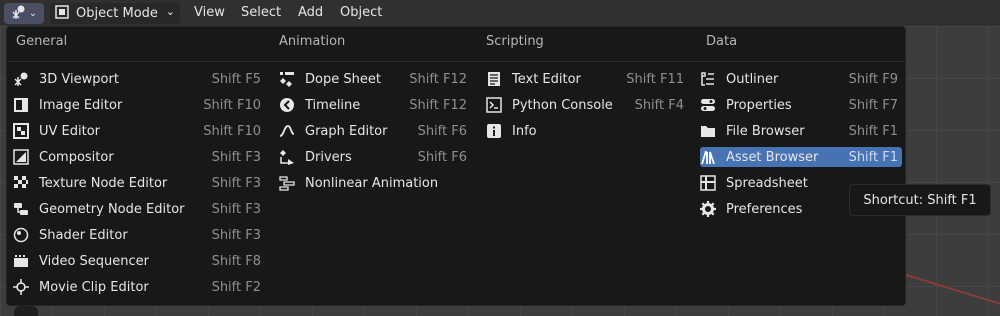 This screenshot has height=316, width=1000. I want to click on info-icon, so click(494, 131).